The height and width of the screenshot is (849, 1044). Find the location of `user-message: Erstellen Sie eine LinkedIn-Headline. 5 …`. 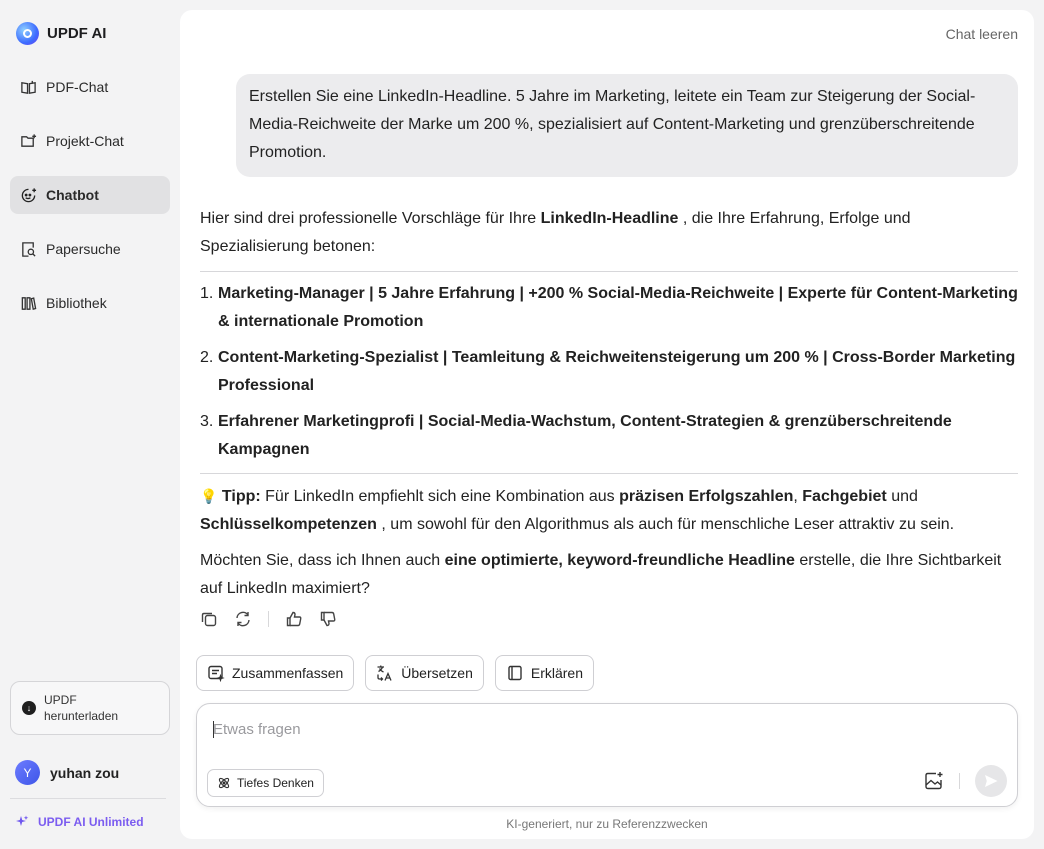

user-message: Erstellen Sie eine LinkedIn-Headline. 5 … is located at coordinates (627, 125).